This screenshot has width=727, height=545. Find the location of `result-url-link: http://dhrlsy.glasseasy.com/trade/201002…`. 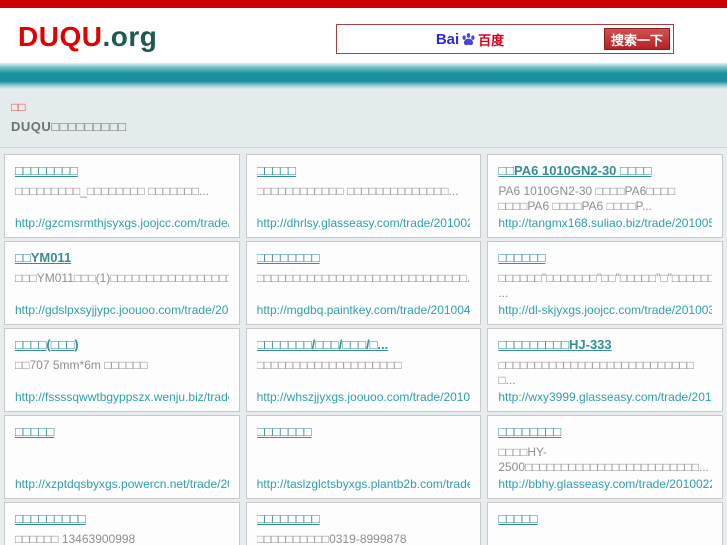

result-url-link: http://dhrlsy.glasseasy.com/trade/201002… is located at coordinates (364, 223).